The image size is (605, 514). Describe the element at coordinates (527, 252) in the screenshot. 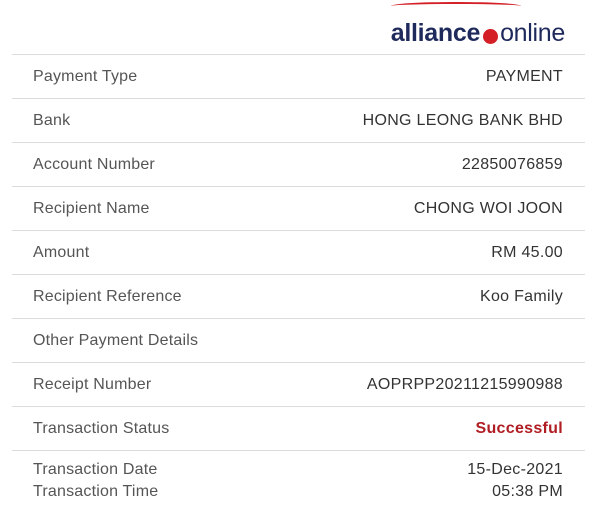

I see `amount-value: RM 45.00` at that location.